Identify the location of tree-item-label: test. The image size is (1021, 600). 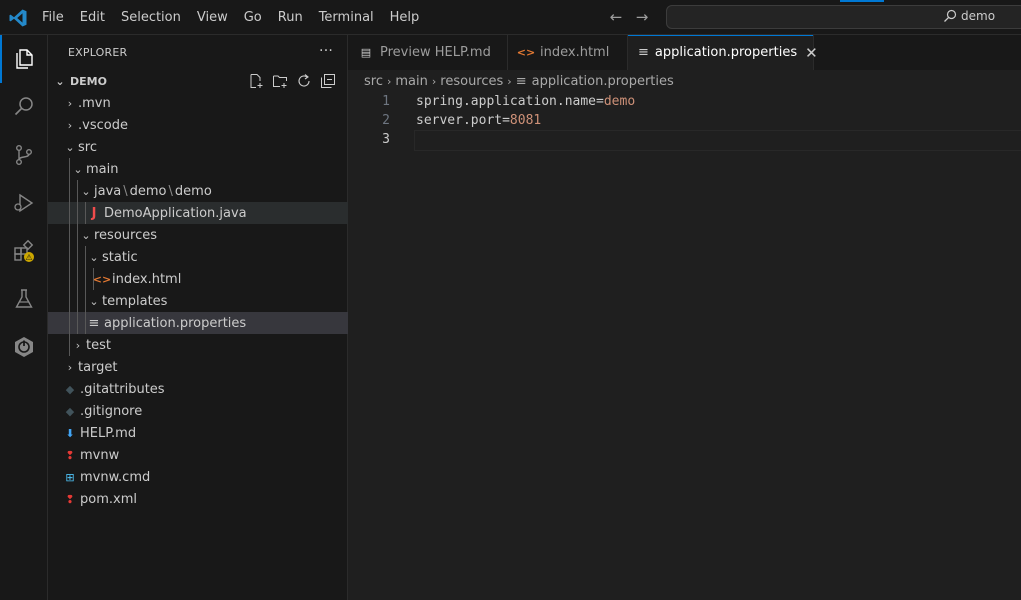
(98, 345).